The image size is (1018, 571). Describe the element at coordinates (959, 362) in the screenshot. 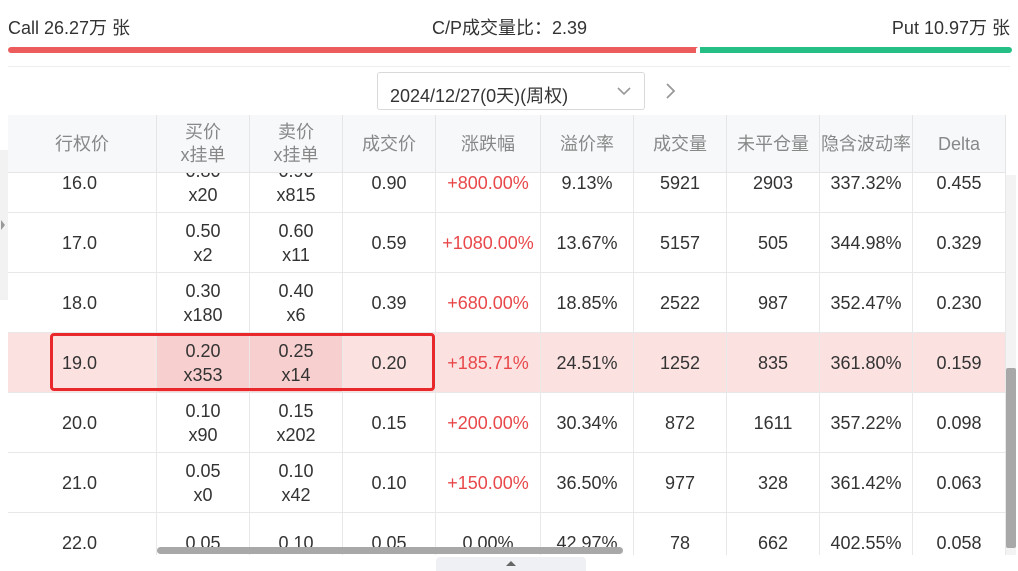

I see `cell-delta: 0.159` at that location.